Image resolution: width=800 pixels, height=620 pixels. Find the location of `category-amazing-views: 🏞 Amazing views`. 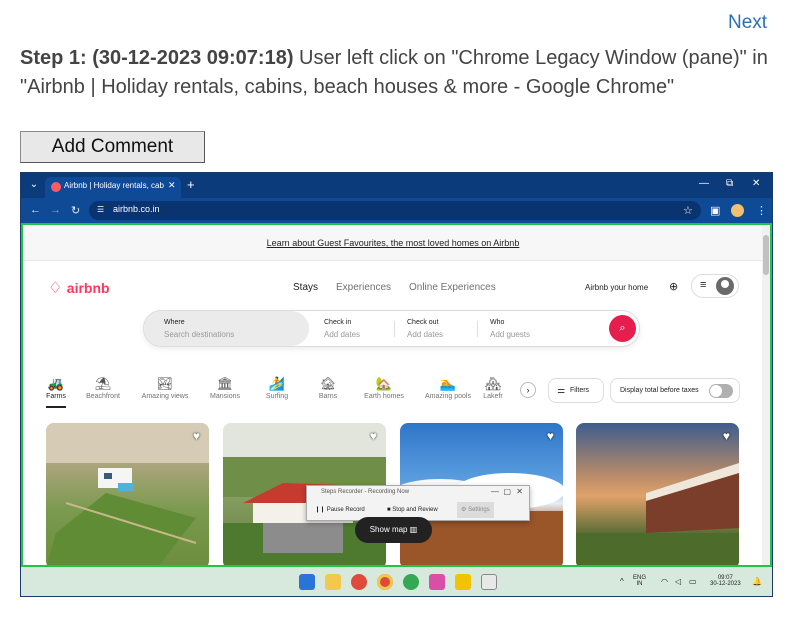

category-amazing-views: 🏞 Amazing views is located at coordinates (165, 388).